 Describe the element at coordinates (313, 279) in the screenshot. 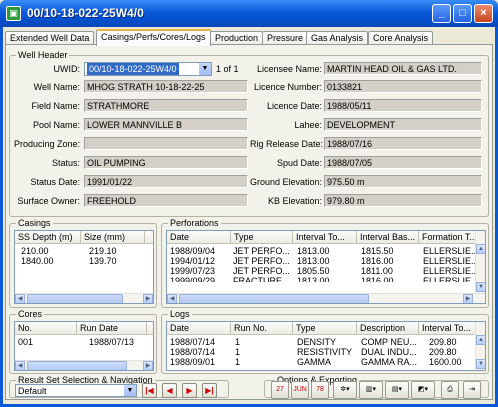

I see `table-cell: 1813.00` at that location.